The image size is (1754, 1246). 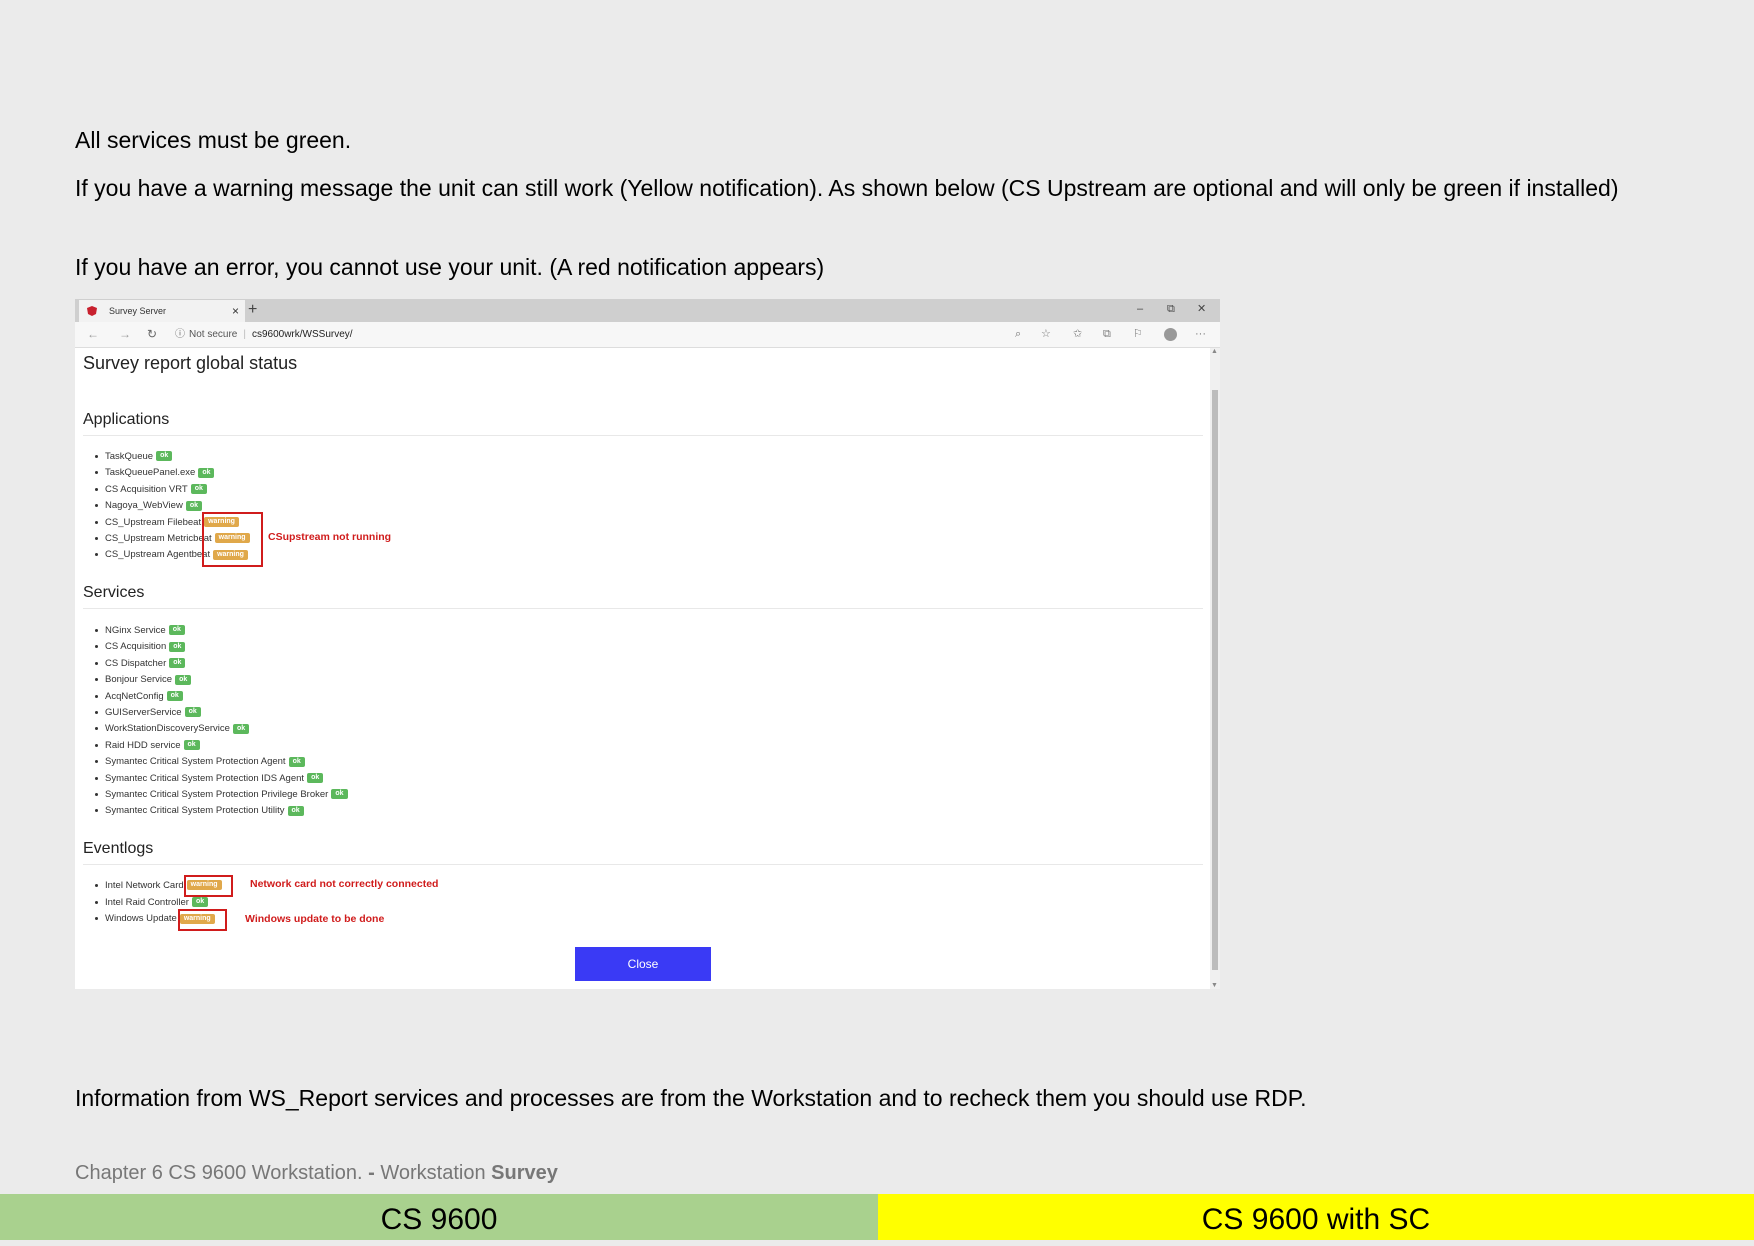 I want to click on item-name: Raid HDD service, so click(x=143, y=745).